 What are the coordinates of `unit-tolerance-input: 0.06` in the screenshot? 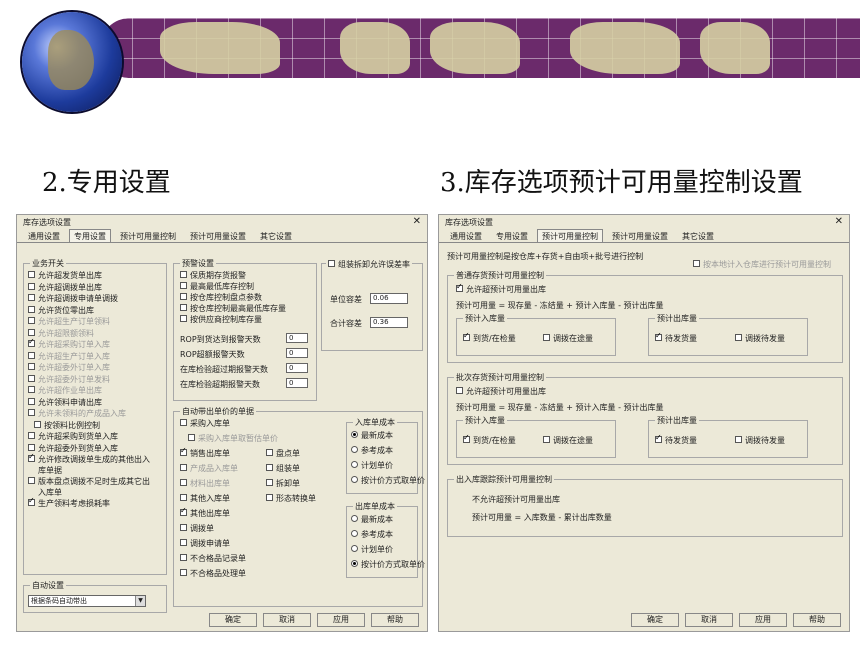 It's located at (389, 298).